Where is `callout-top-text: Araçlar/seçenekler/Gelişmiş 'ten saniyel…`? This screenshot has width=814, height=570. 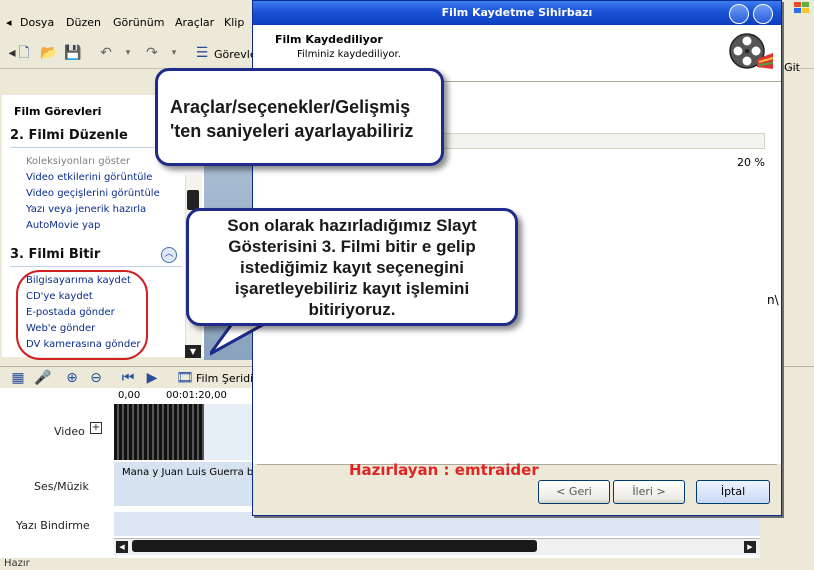
callout-top-text: Araçlar/seçenekler/Gelişmiş 'ten saniyel… is located at coordinates (292, 119).